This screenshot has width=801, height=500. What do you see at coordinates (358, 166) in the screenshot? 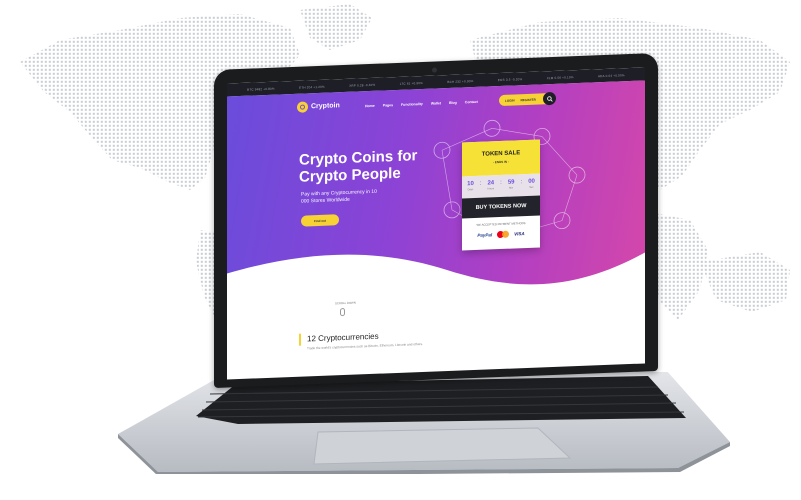
I see `hero-headline: Crypto Coins for Crypto People` at bounding box center [358, 166].